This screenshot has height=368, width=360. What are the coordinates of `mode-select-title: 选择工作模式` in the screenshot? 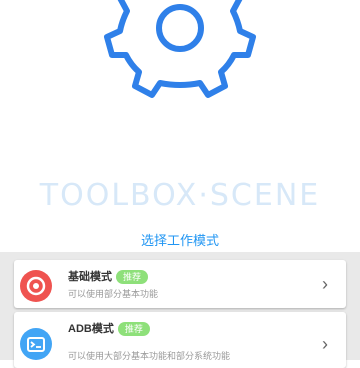 It's located at (179, 240).